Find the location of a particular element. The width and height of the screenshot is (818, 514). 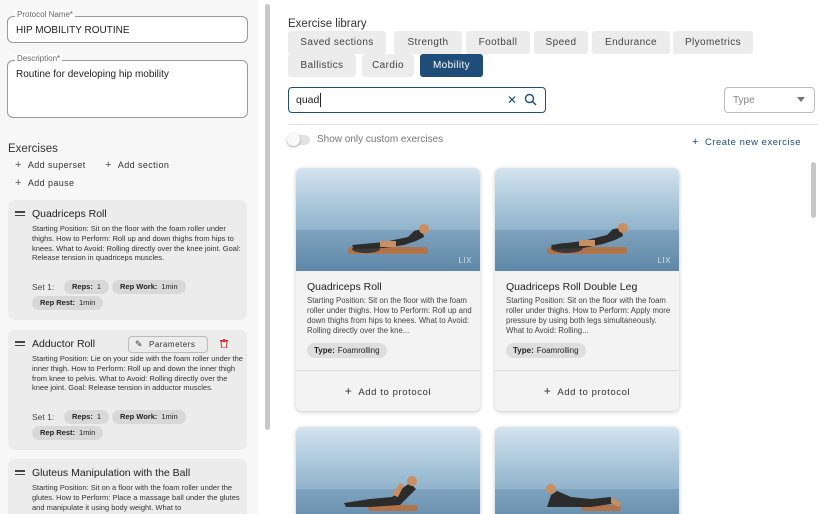

tab-ballistics: Ballistics is located at coordinates (322, 65).